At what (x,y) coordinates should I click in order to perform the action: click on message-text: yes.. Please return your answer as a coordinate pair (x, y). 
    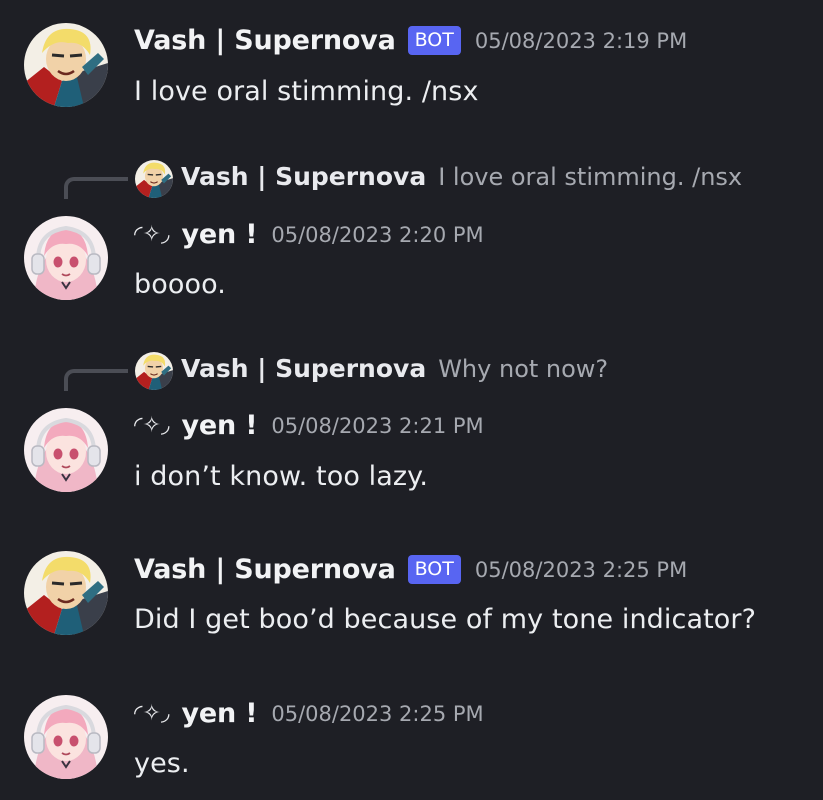
    Looking at the image, I should click on (162, 763).